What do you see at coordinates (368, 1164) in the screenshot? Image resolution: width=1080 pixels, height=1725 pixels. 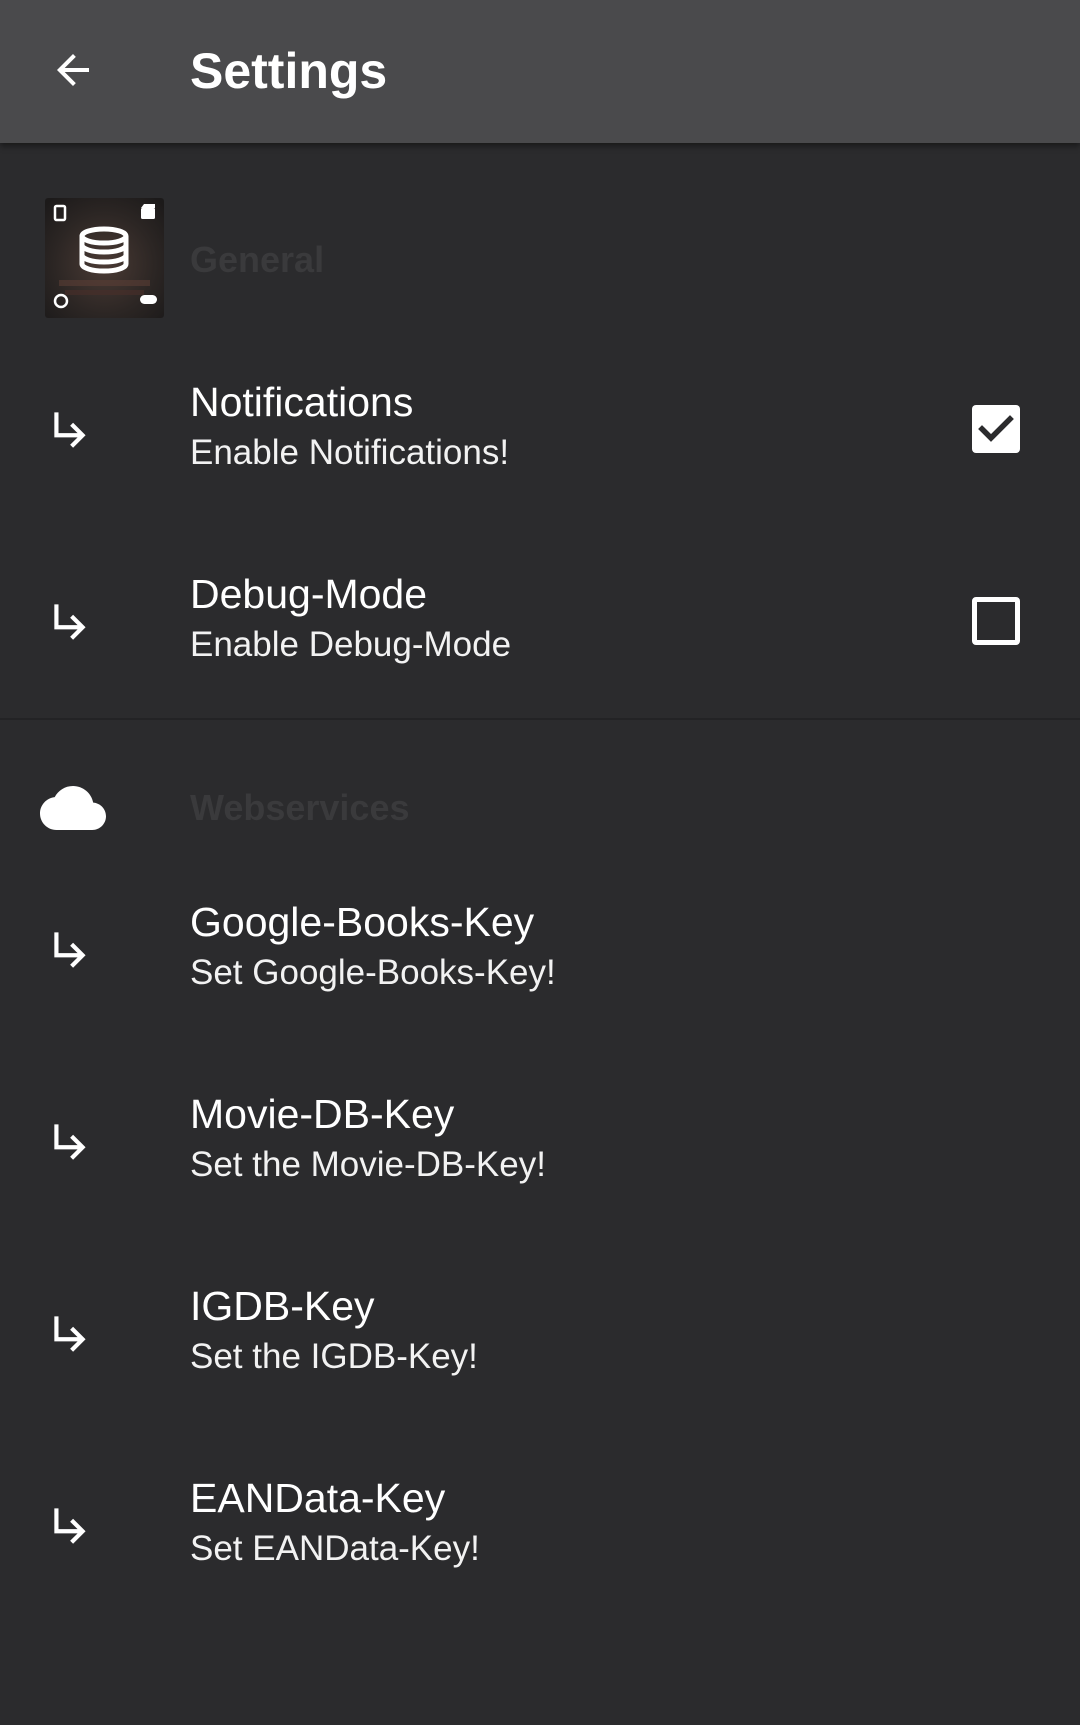 I see `pref-summary: Set the Movie-DB-Key!` at bounding box center [368, 1164].